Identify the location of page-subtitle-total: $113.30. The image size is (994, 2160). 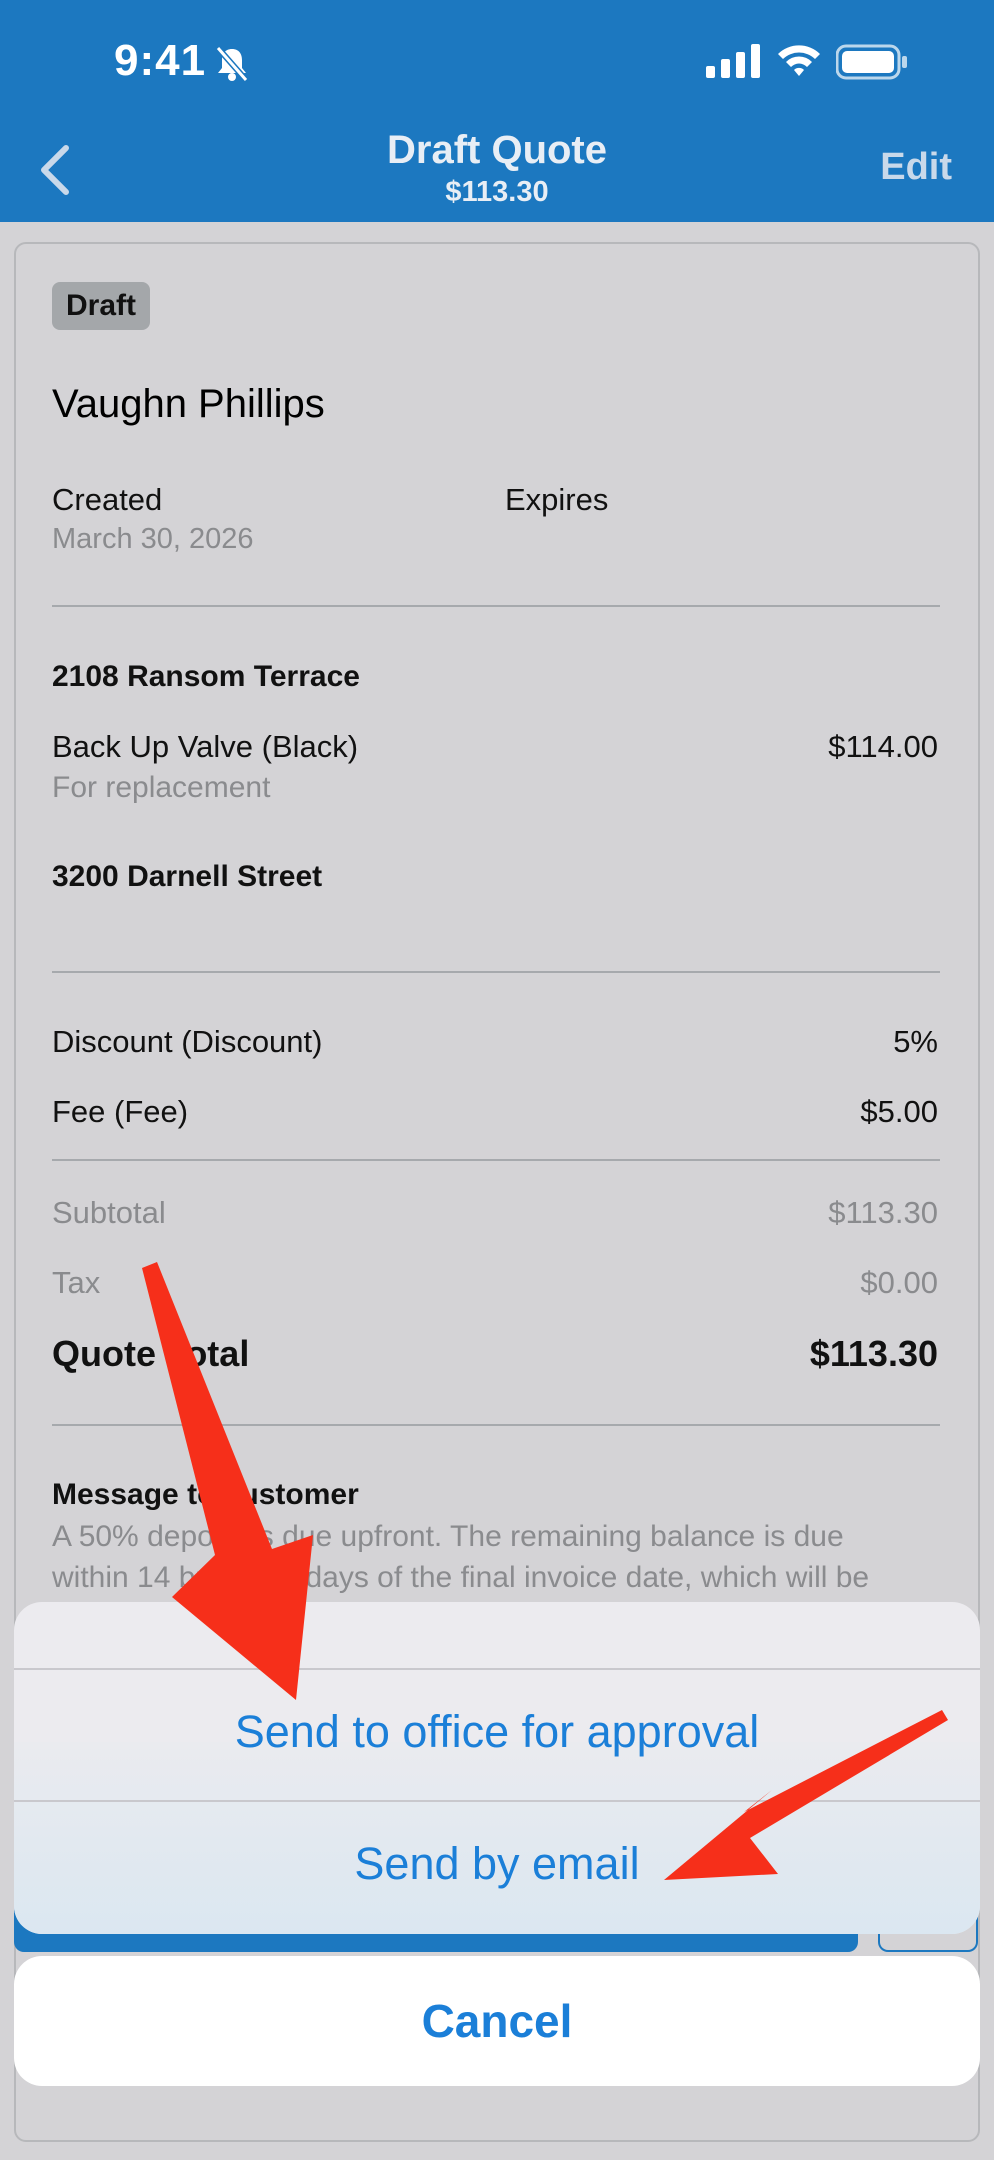
(497, 192).